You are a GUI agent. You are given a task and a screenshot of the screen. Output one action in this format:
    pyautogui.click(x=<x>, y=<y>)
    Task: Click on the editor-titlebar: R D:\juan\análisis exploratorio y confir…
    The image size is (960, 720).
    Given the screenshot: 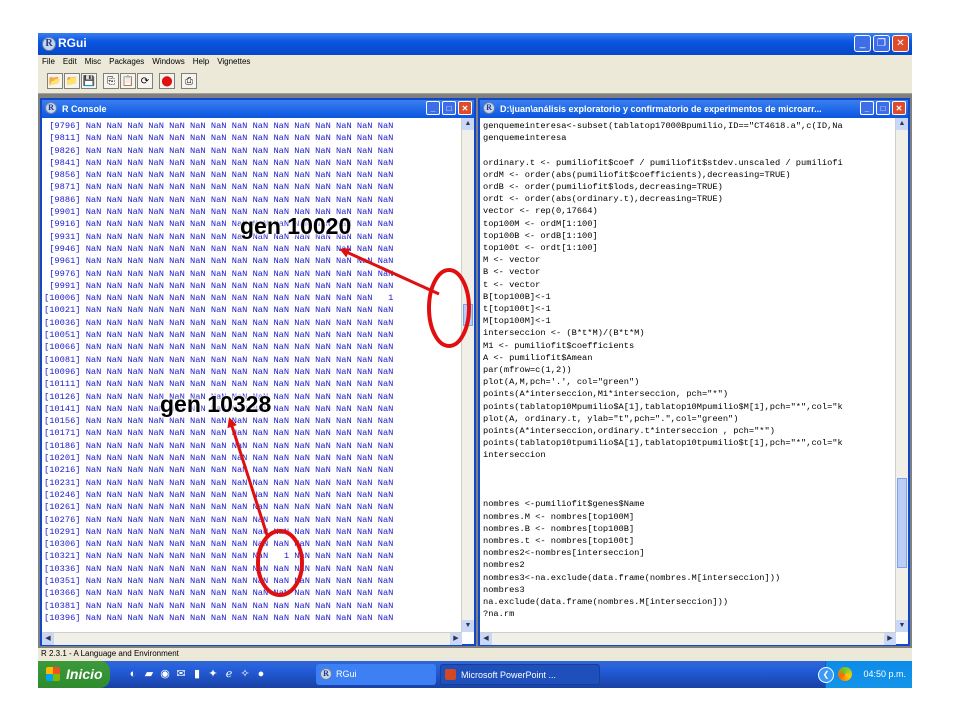 What is the action you would take?
    pyautogui.click(x=694, y=109)
    